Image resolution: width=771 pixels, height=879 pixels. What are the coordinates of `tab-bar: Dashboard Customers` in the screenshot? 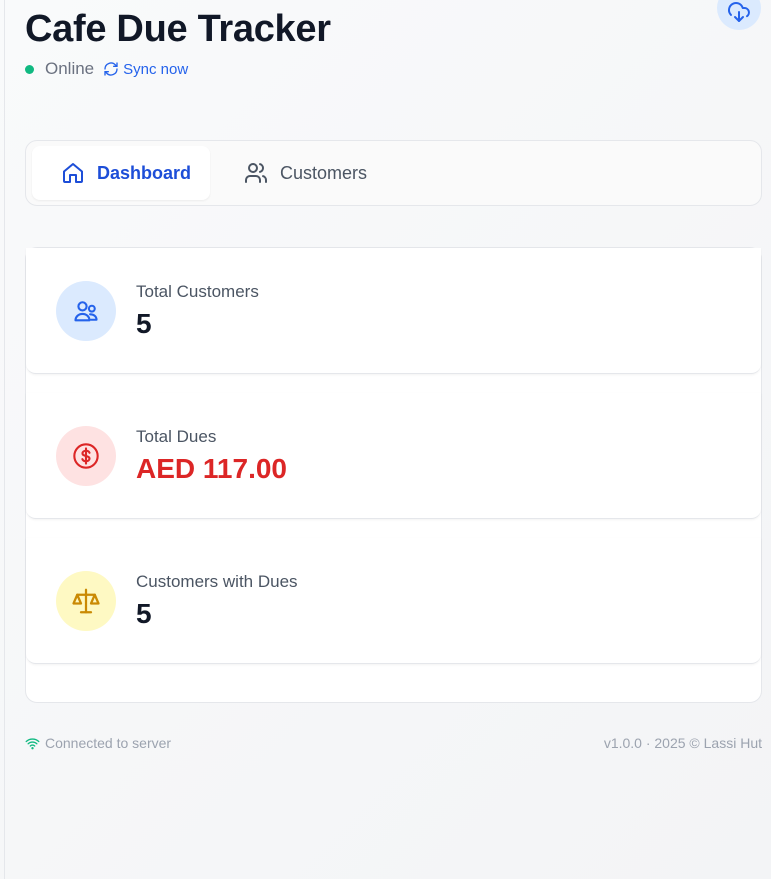 It's located at (393, 173).